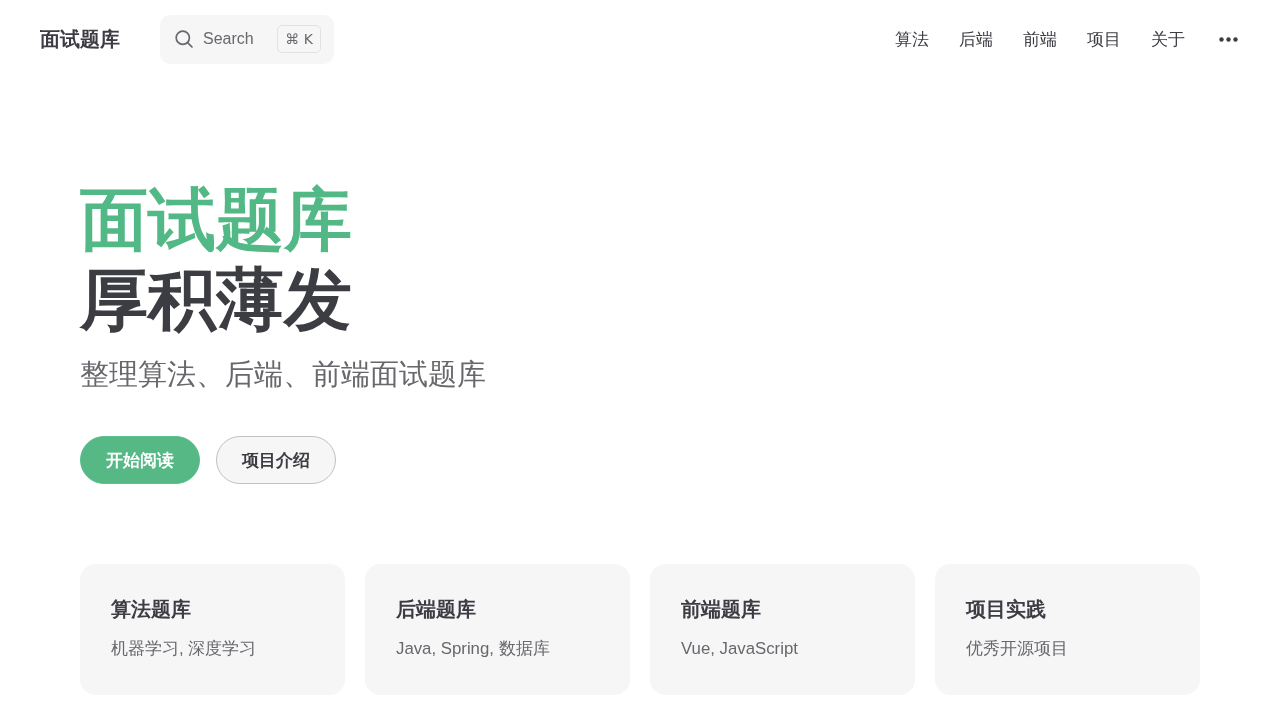  What do you see at coordinates (247, 39) in the screenshot?
I see `search-button: Search ⌘ K` at bounding box center [247, 39].